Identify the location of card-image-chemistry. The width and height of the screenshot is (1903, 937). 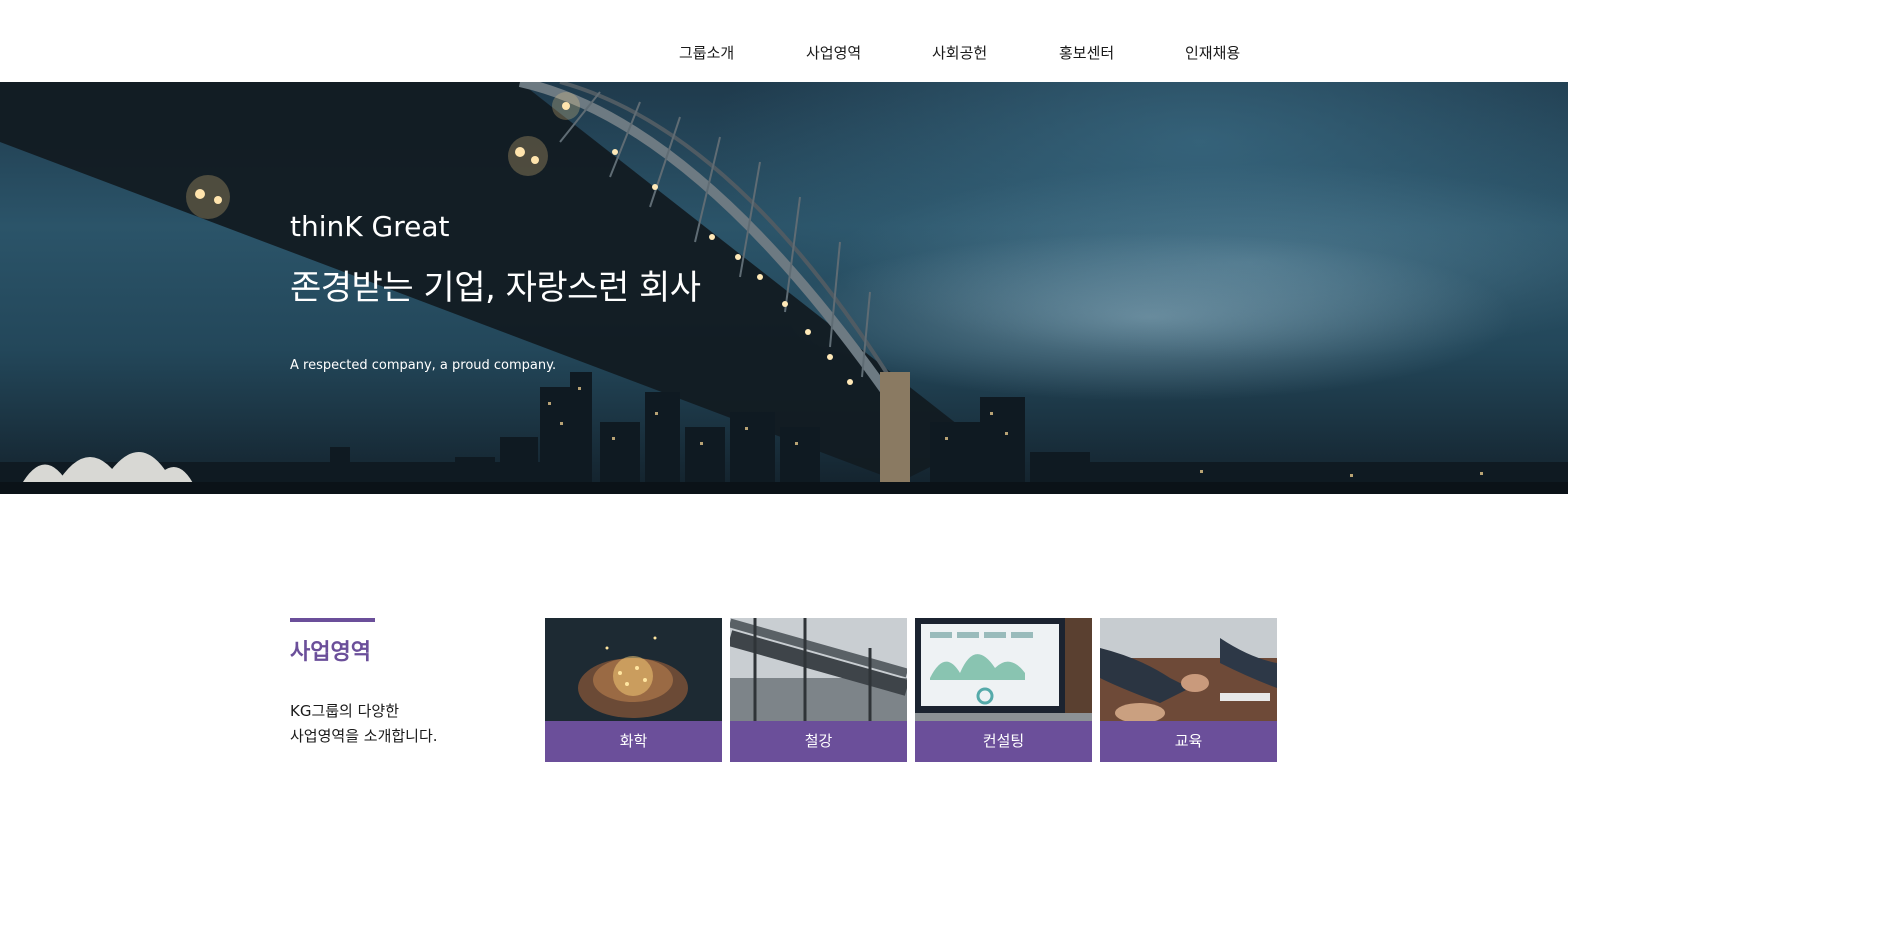
(633, 669).